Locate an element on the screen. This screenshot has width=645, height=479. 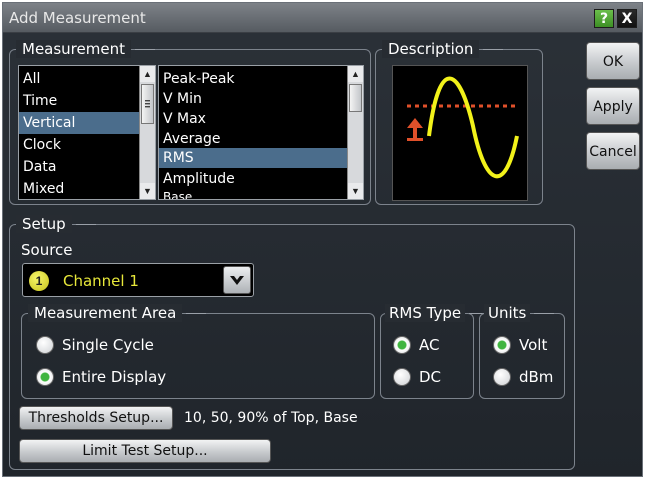
radio-entire-display: Entire Display is located at coordinates (106, 378).